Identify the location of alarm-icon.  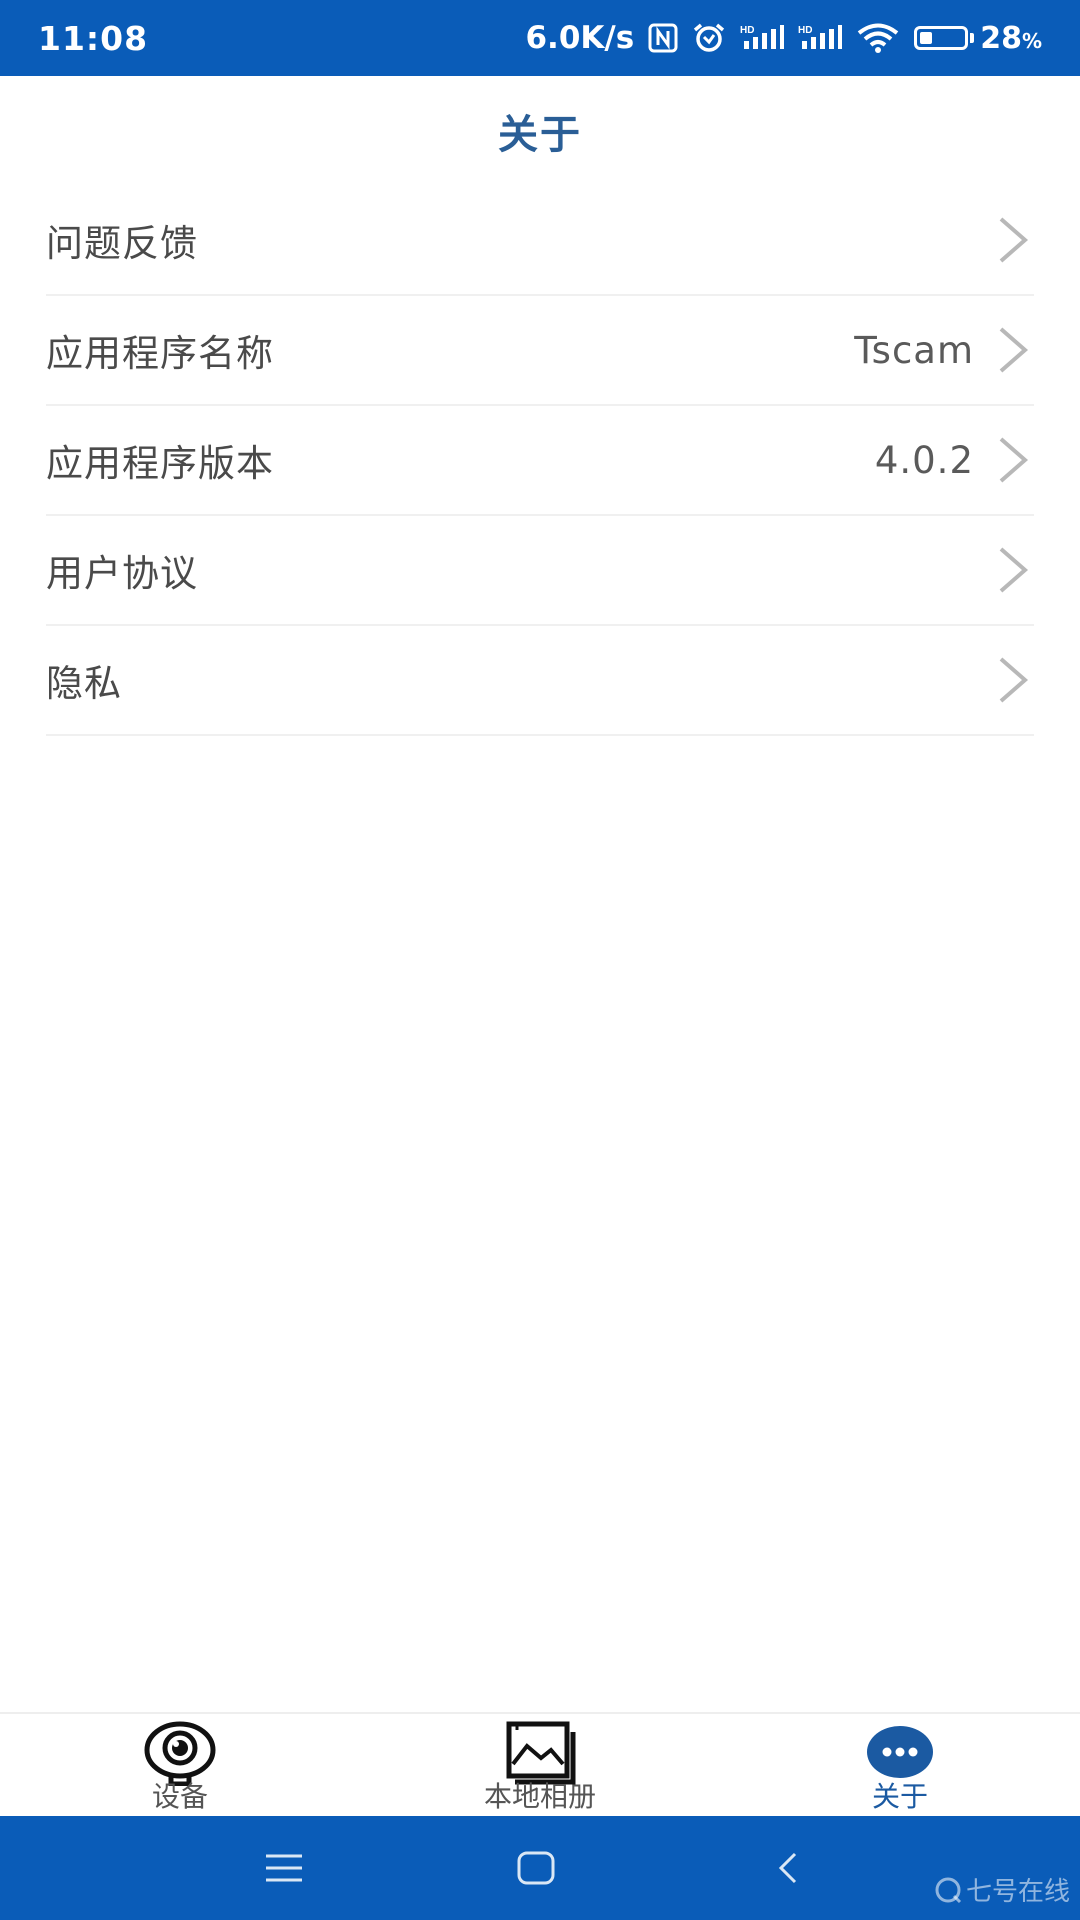
(709, 38).